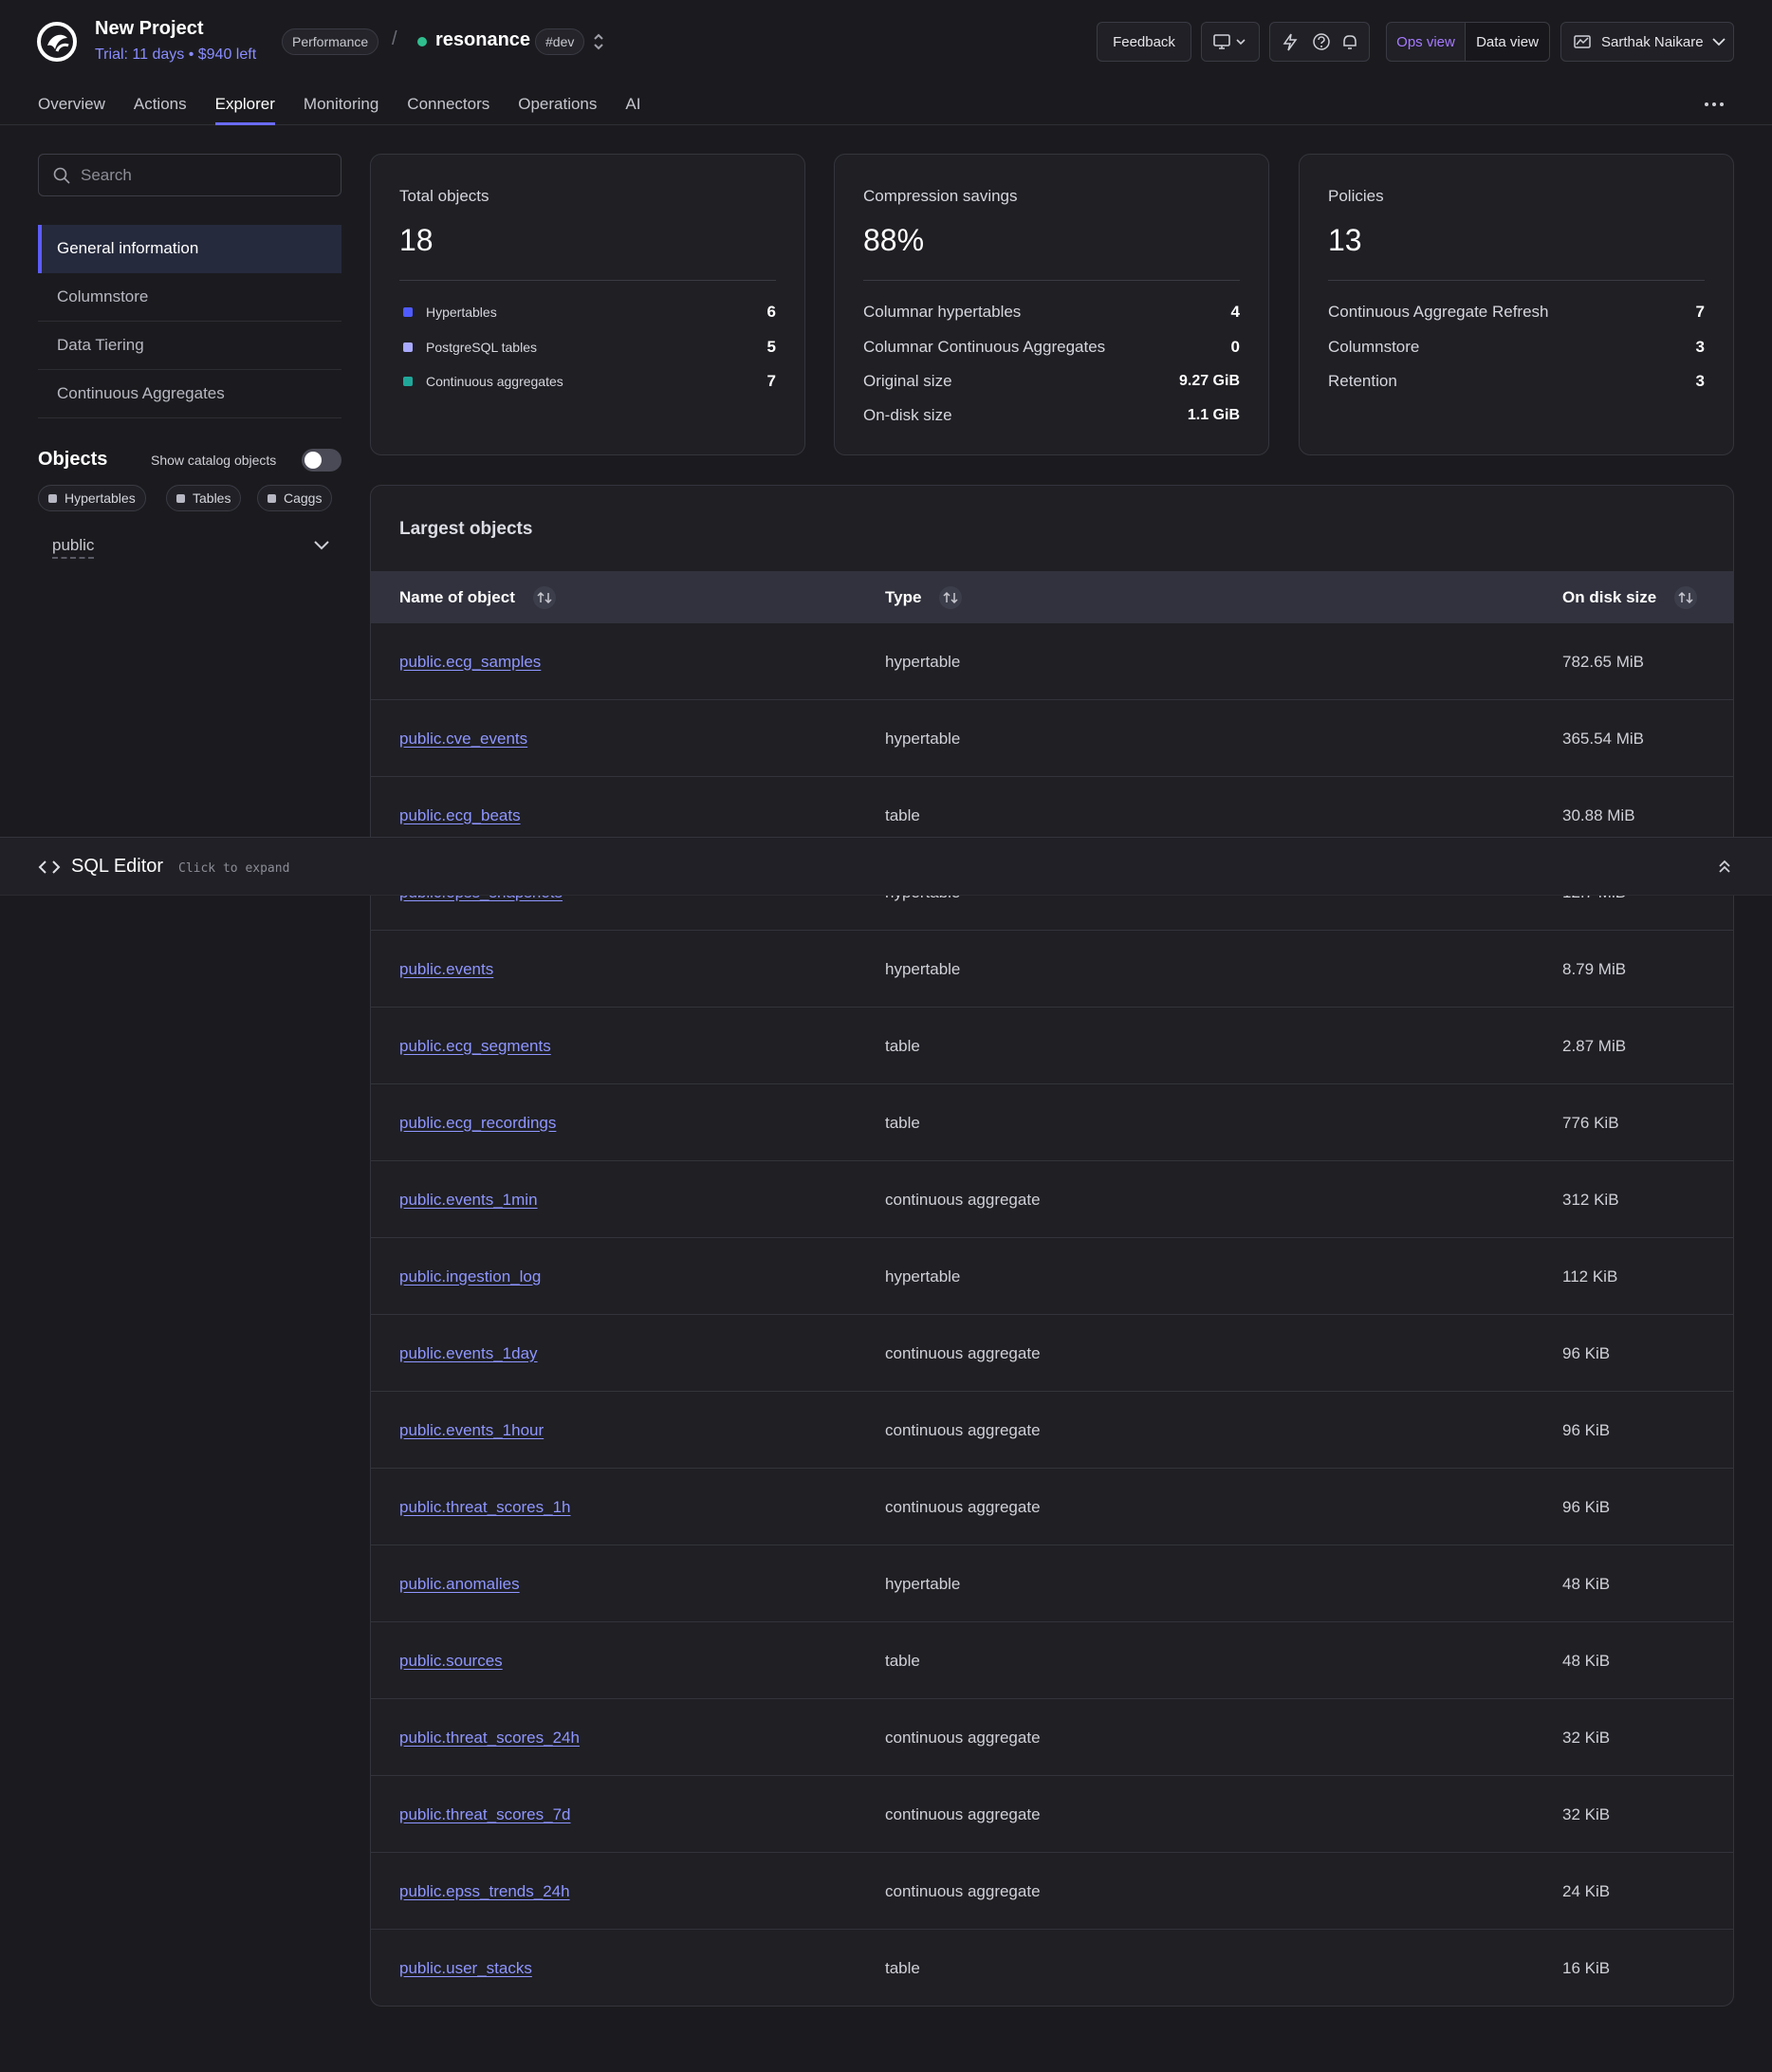 Image resolution: width=1772 pixels, height=2072 pixels. I want to click on filter-chip-caggs: Caggs, so click(295, 498).